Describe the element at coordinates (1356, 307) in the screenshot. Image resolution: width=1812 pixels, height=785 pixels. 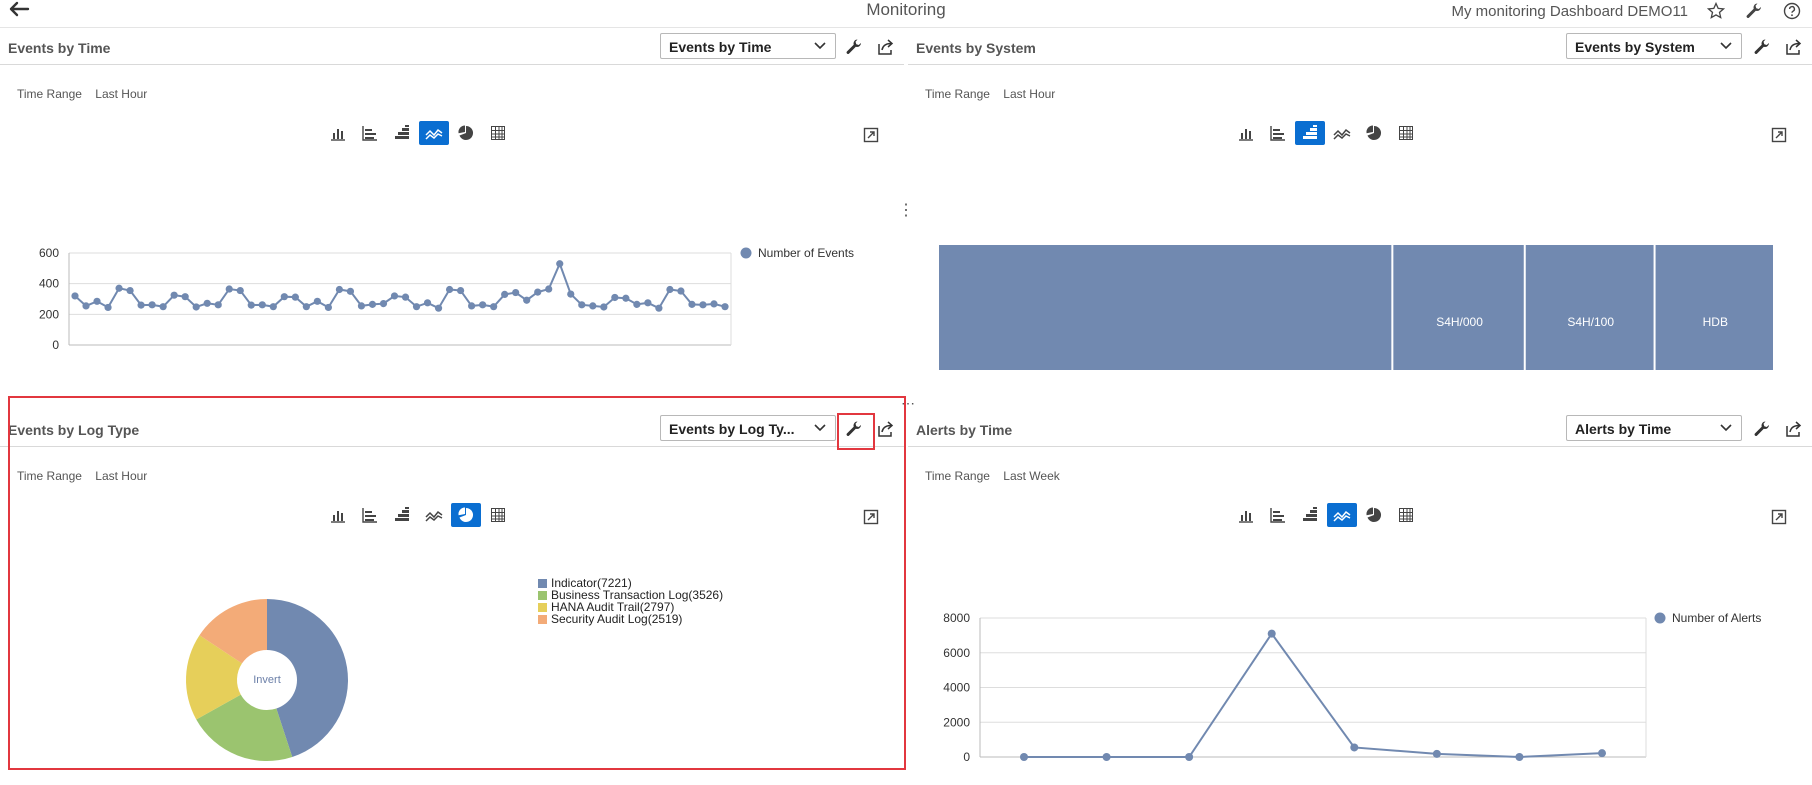
I see `events-by-system-treemap: S4H/000 S4H/100 HDB` at that location.